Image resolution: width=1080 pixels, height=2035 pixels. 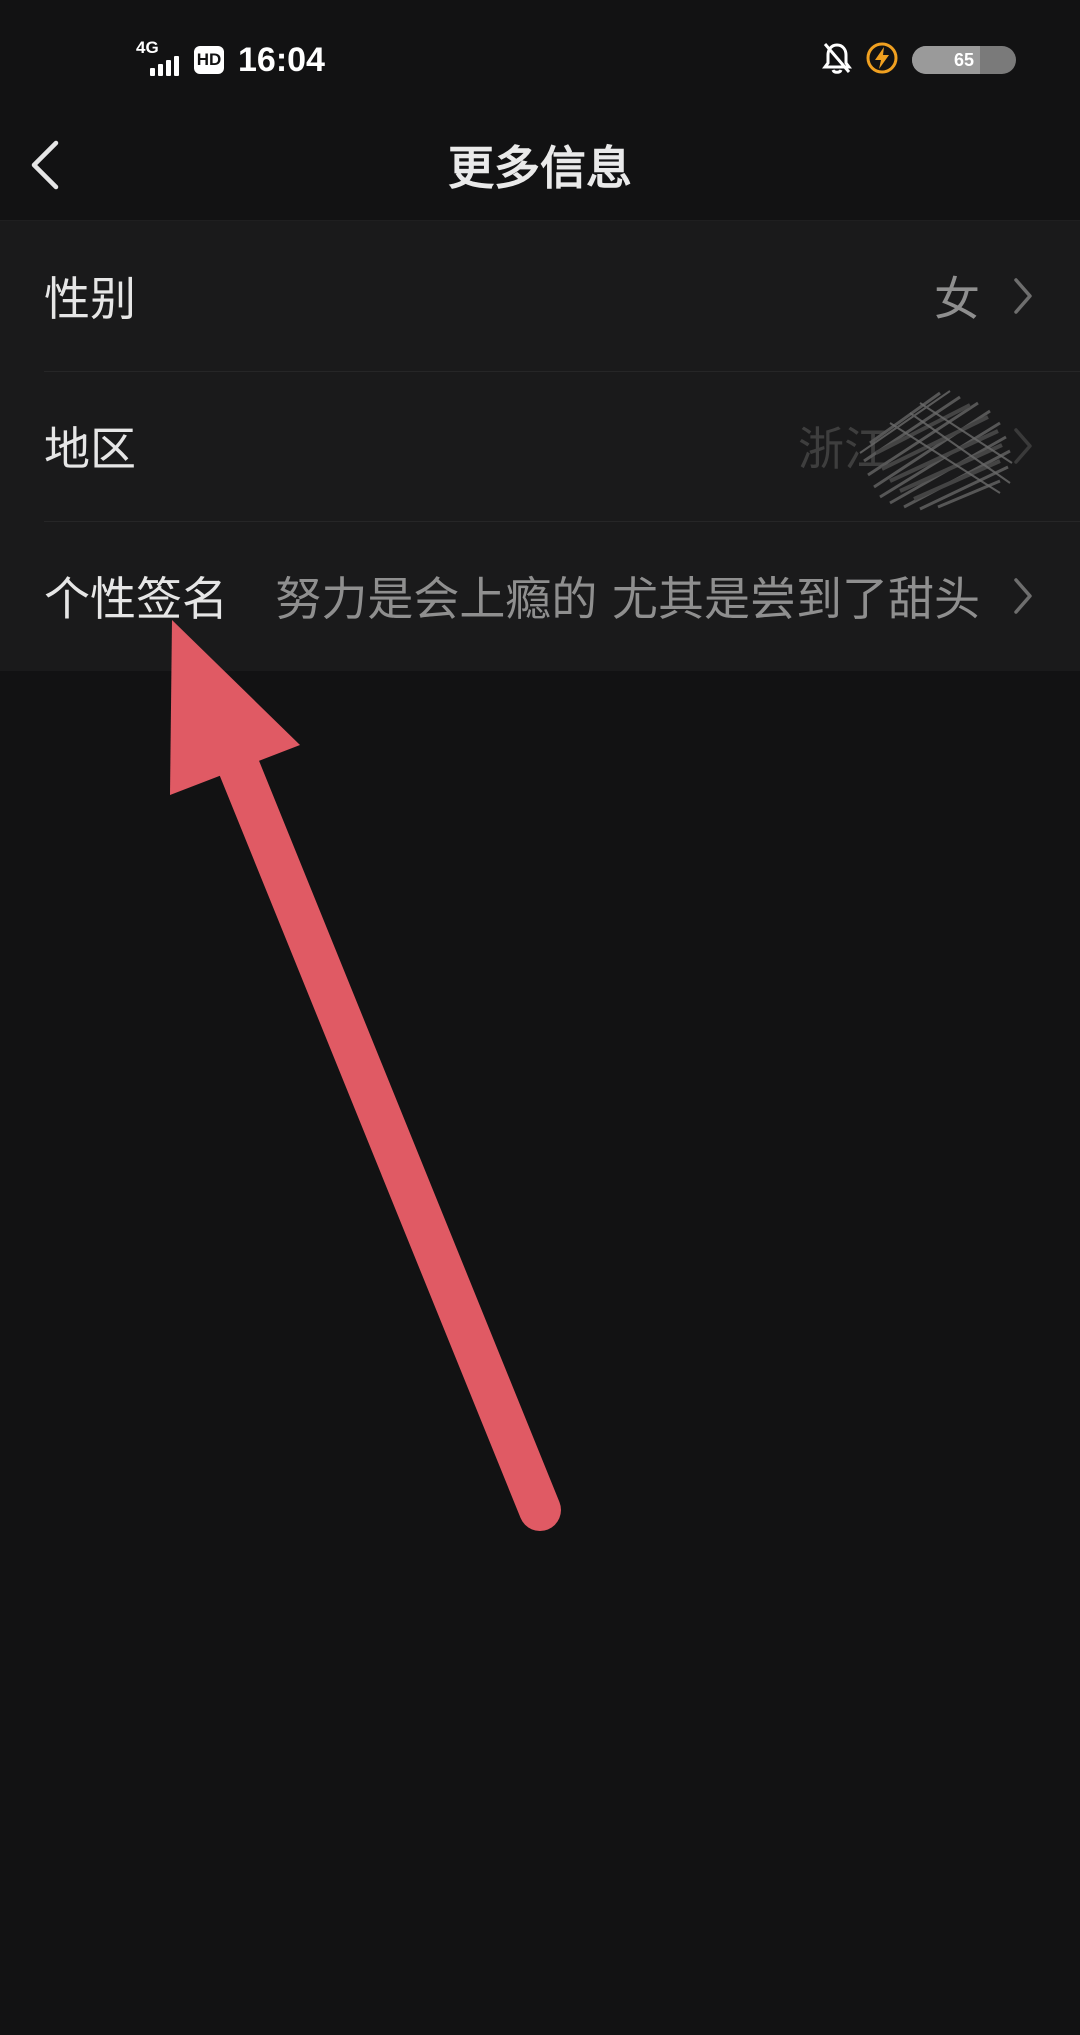 What do you see at coordinates (837, 60) in the screenshot?
I see `bell-muted-icon` at bounding box center [837, 60].